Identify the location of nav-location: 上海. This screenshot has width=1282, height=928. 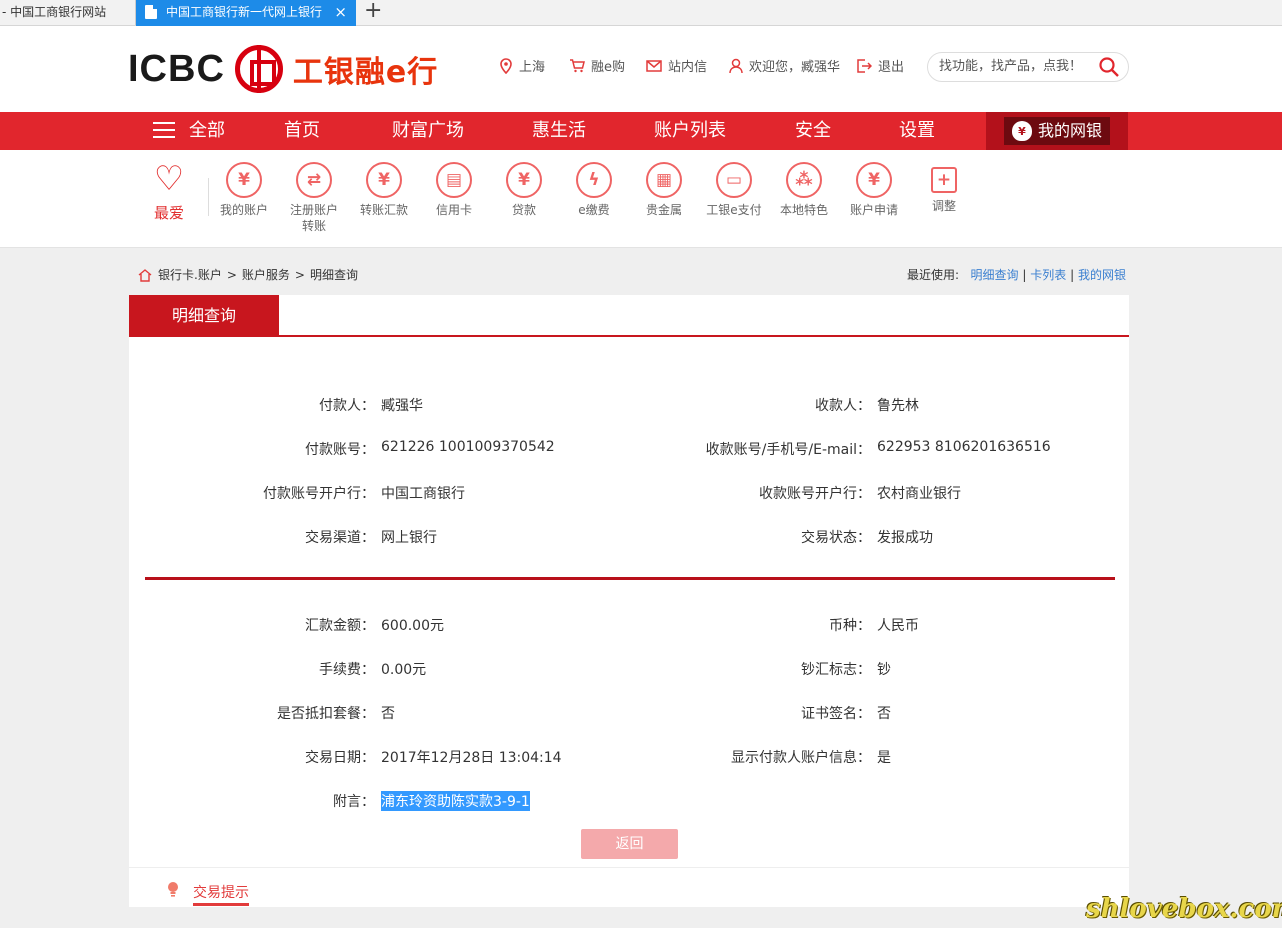
(522, 65).